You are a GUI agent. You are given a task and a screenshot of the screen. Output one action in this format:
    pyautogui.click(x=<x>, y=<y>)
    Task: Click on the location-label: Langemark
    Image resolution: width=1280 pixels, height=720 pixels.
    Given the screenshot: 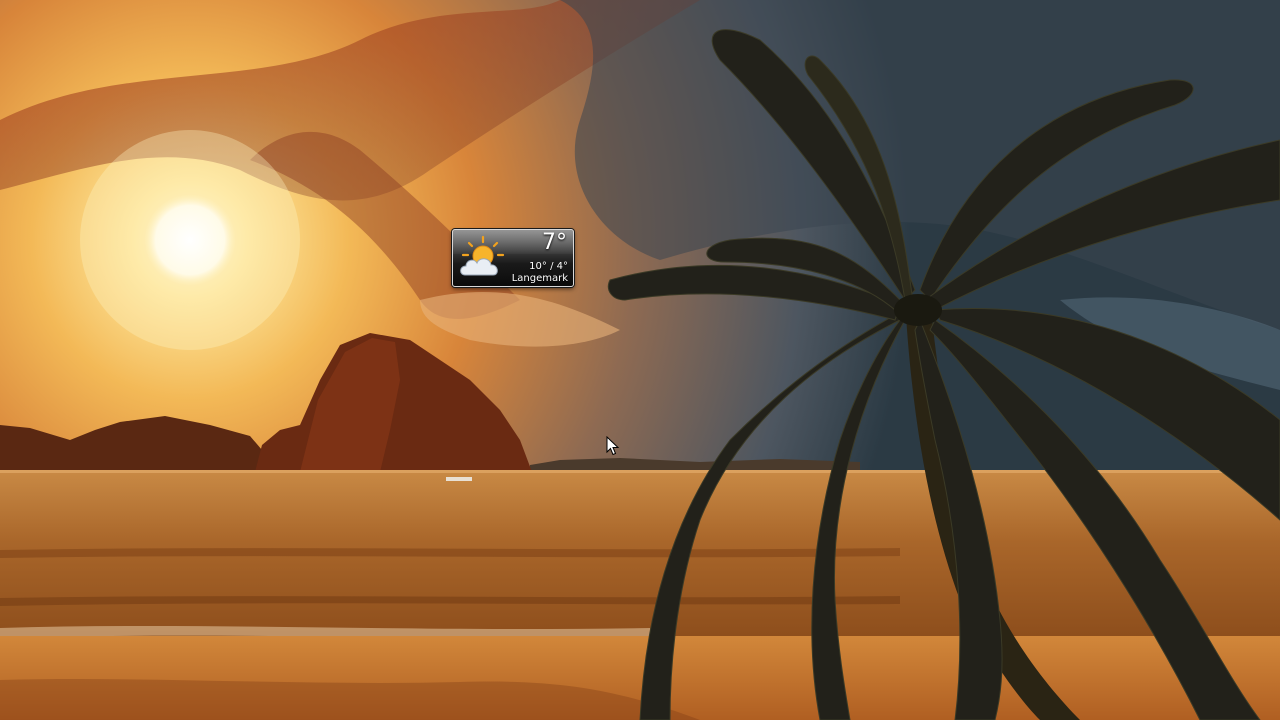 What is the action you would take?
    pyautogui.click(x=539, y=278)
    